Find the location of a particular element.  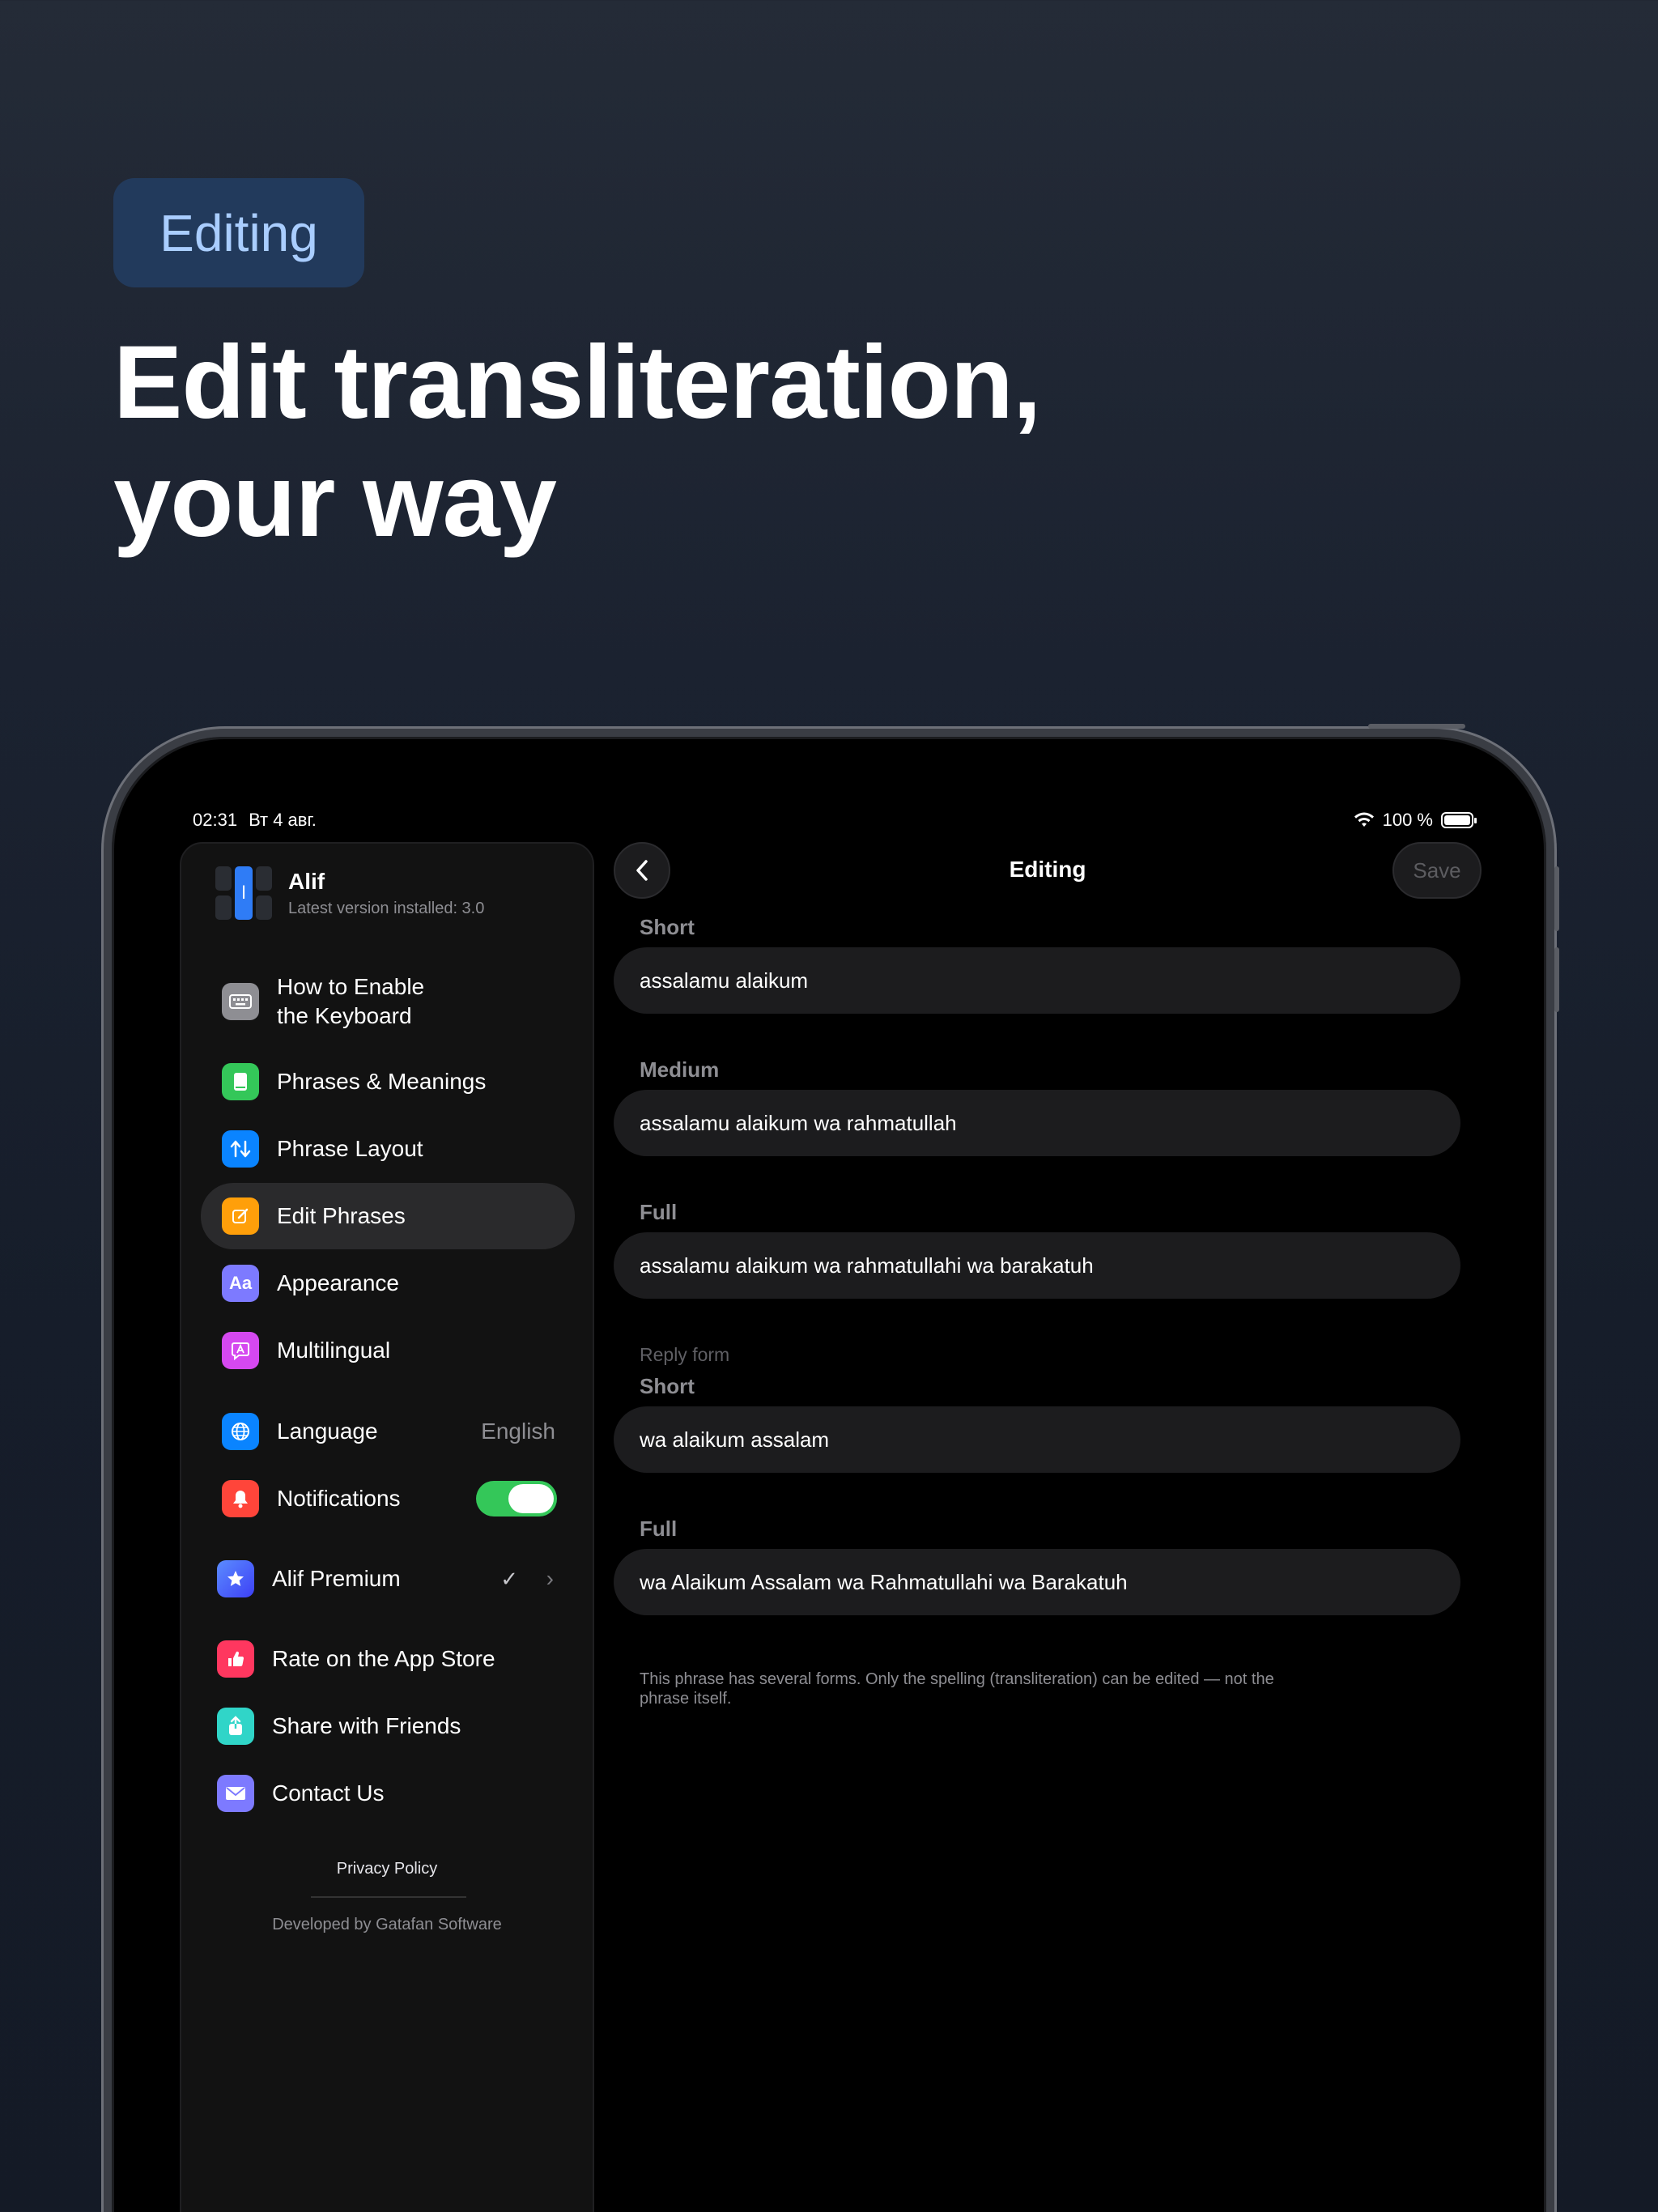

medium-form-field: assalamu alaikum wa rahmatullah is located at coordinates (1037, 1123).